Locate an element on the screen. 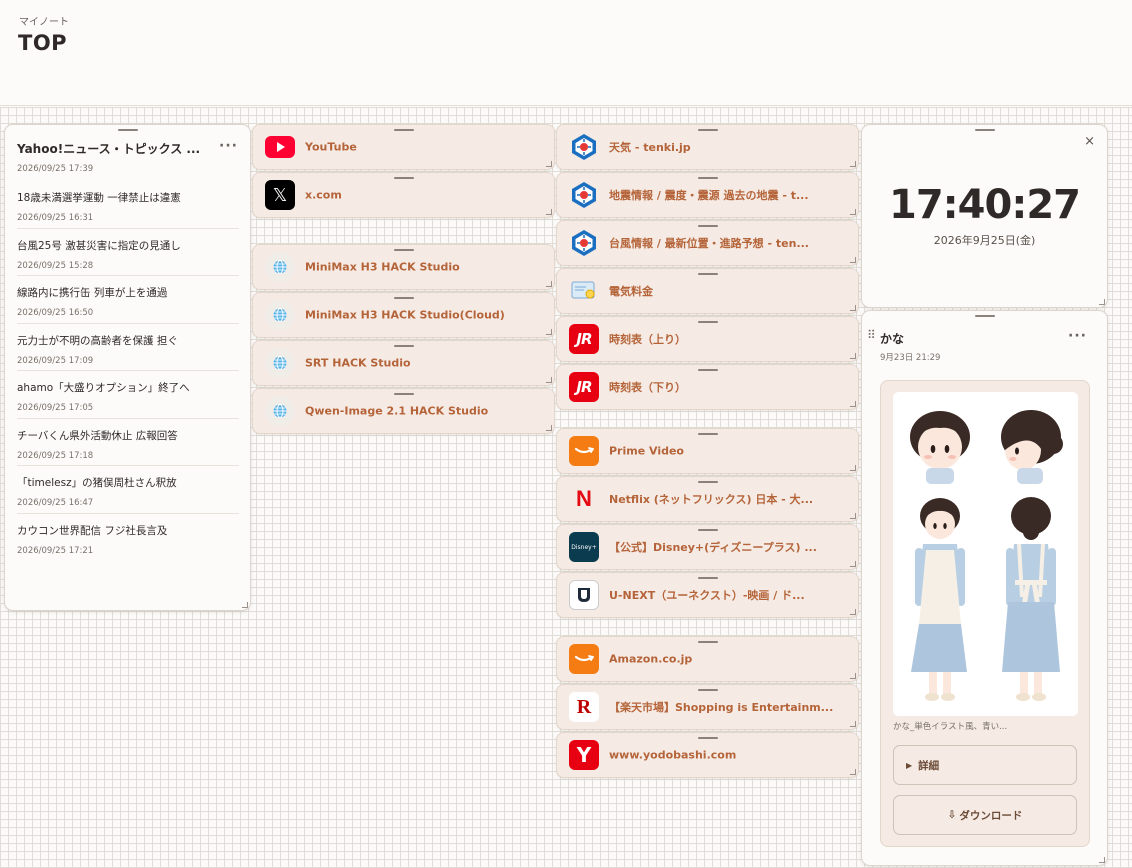 Image resolution: width=1132 pixels, height=868 pixels. rakuten-icon: R is located at coordinates (584, 707).